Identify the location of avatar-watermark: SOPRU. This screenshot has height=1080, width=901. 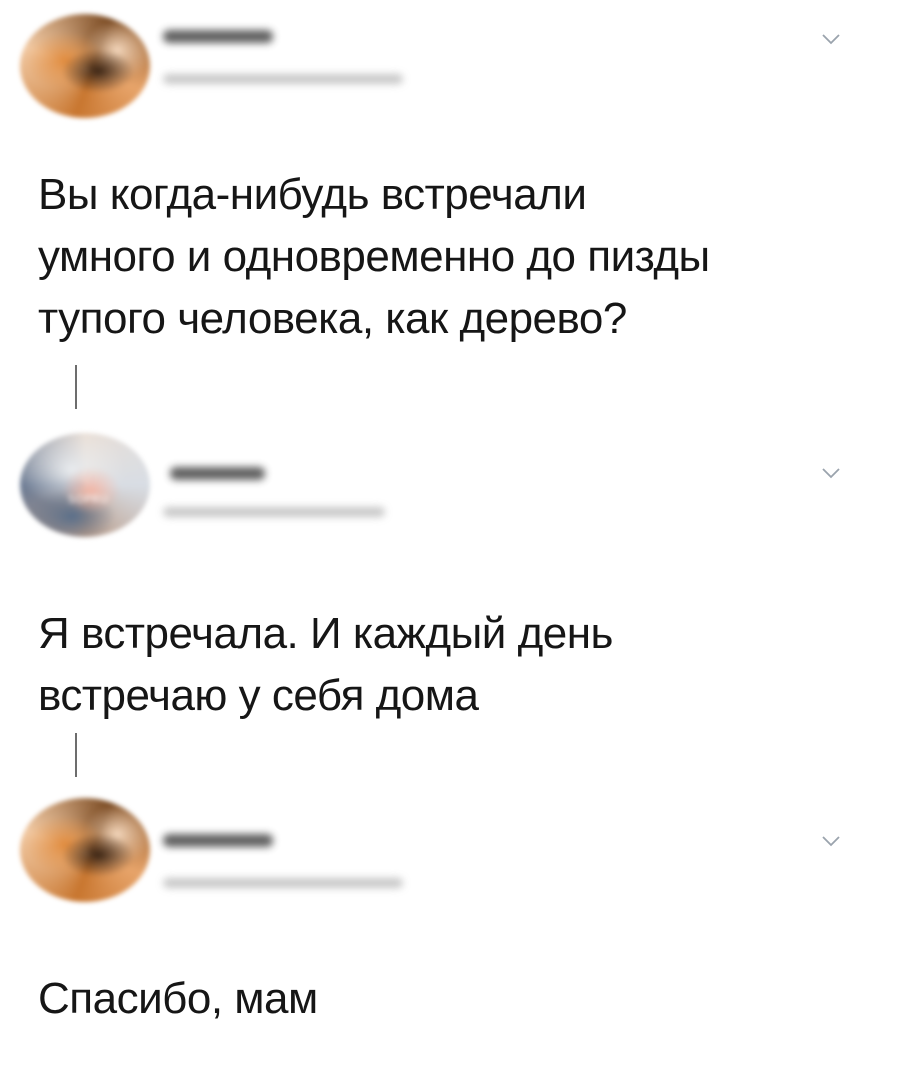
(88, 499).